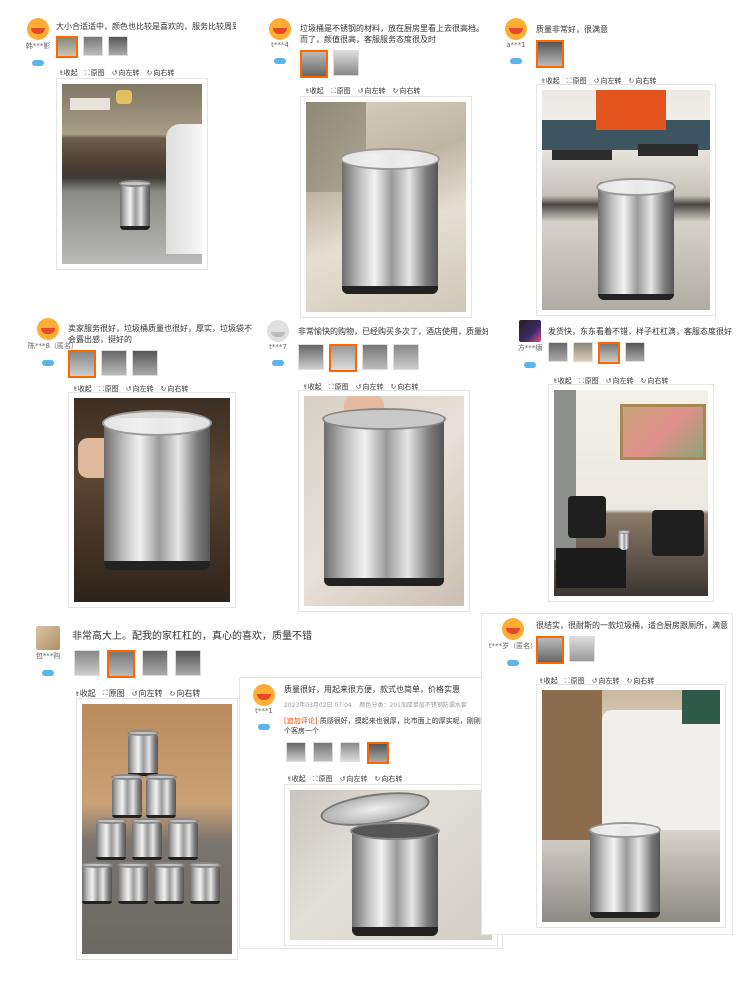  Describe the element at coordinates (391, 726) in the screenshot. I see `append-review: [追加评论] 质感很好，摸起来也很厚，比市面上的厚实呢，刚刚好摆个客房一个` at that location.